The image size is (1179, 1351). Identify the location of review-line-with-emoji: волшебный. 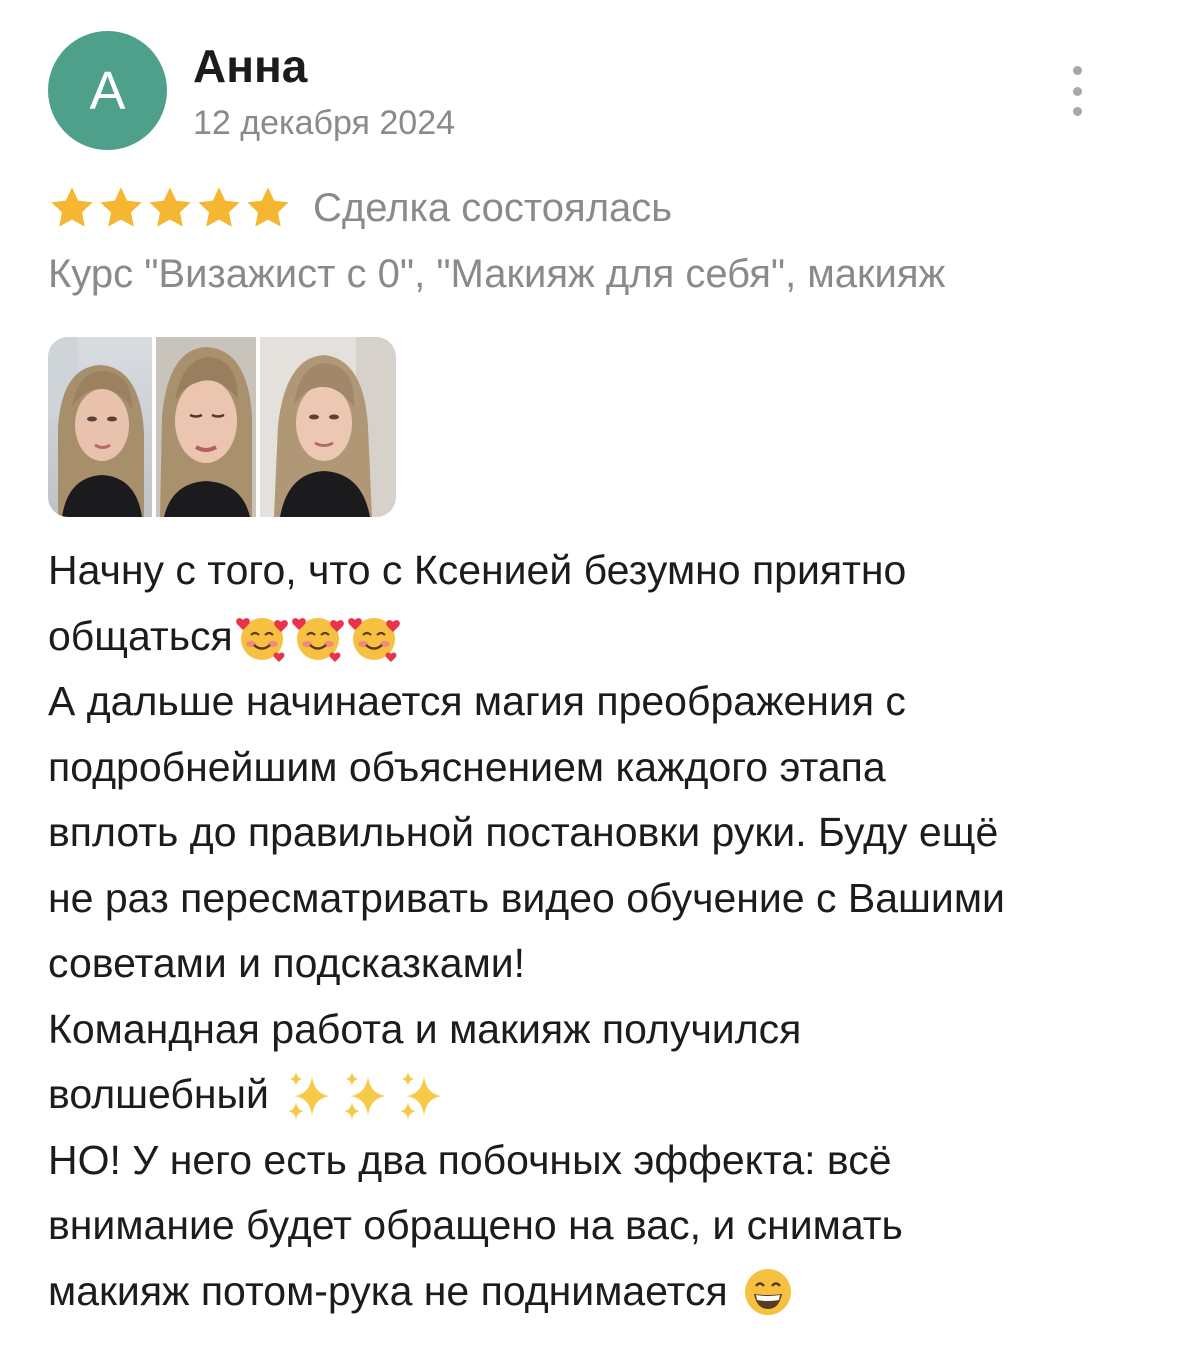
(598, 1095).